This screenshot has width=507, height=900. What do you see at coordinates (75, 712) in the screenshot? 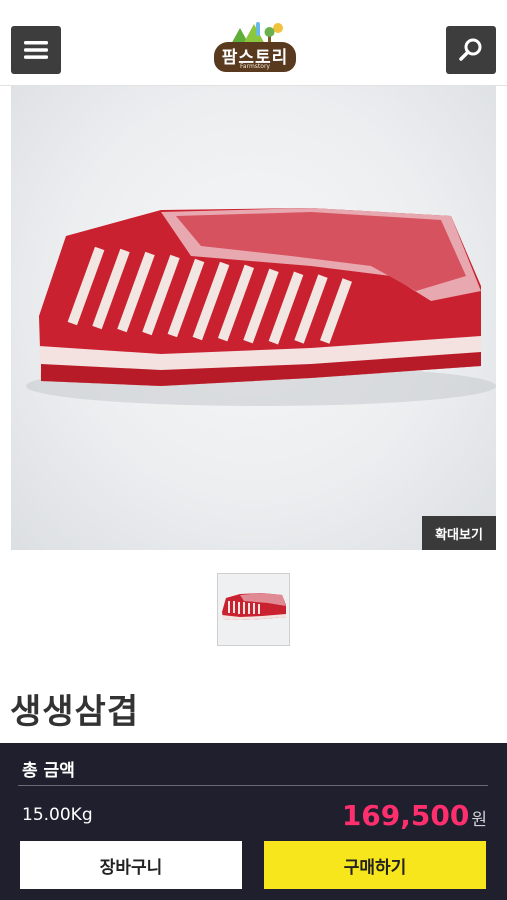
I see `product-title: 생생삼겹` at bounding box center [75, 712].